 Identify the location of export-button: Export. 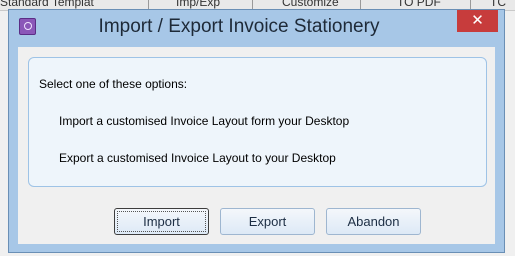
(267, 221).